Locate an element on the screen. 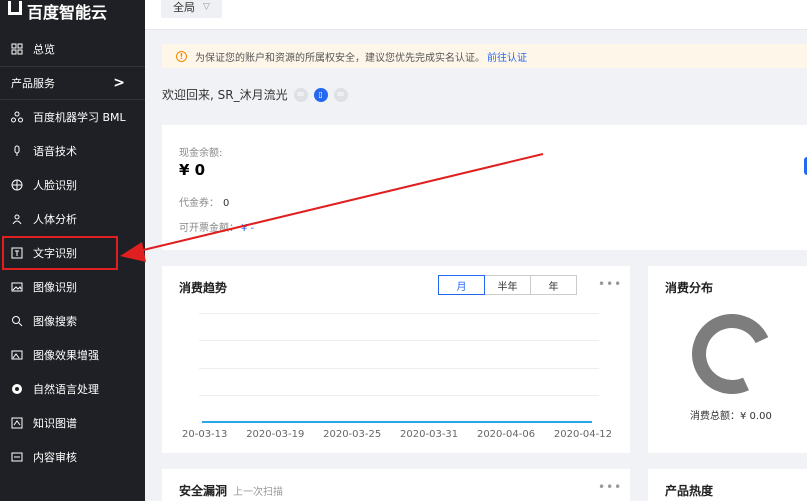 This screenshot has height=501, width=807. sidebar-item-ml: 百度机器学习 BML is located at coordinates (72, 117).